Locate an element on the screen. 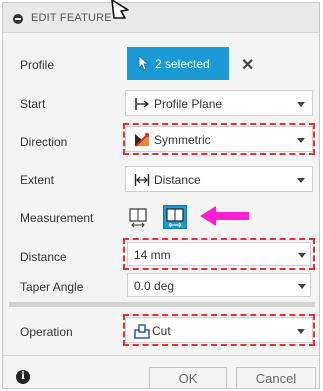 This screenshot has width=323, height=391. measure-option-1-button is located at coordinates (138, 217).